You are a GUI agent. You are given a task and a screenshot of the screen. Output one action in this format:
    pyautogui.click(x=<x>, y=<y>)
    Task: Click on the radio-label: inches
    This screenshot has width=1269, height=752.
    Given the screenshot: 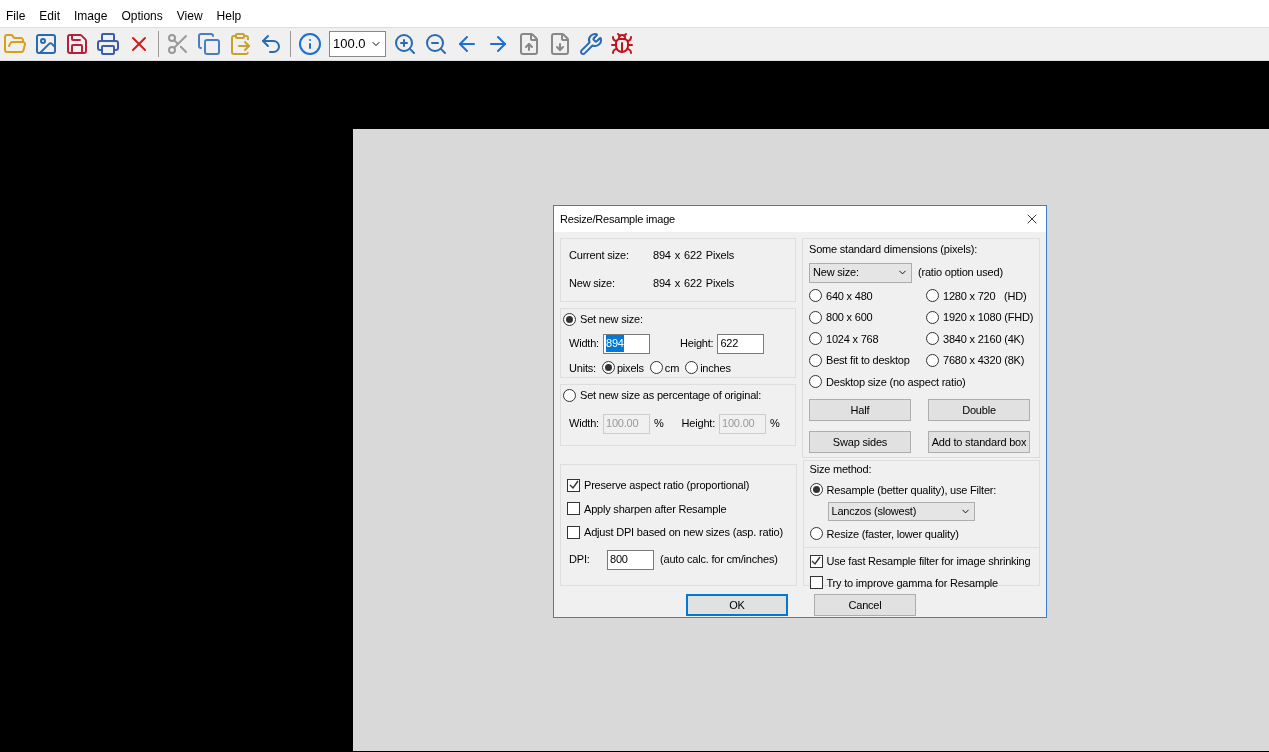 What is the action you would take?
    pyautogui.click(x=715, y=368)
    